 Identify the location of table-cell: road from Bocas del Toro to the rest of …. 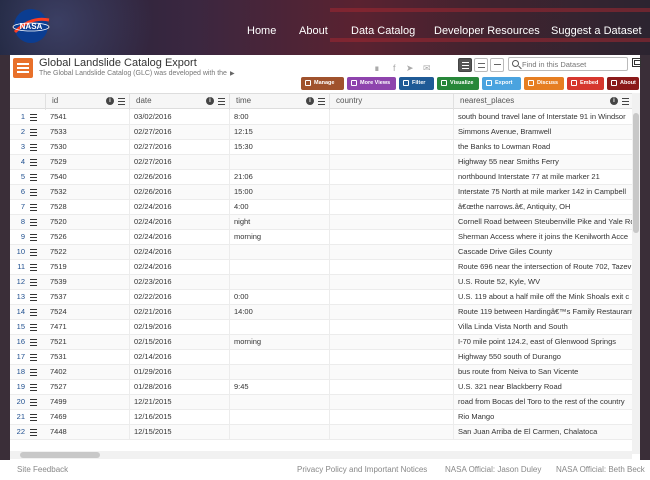
(544, 402).